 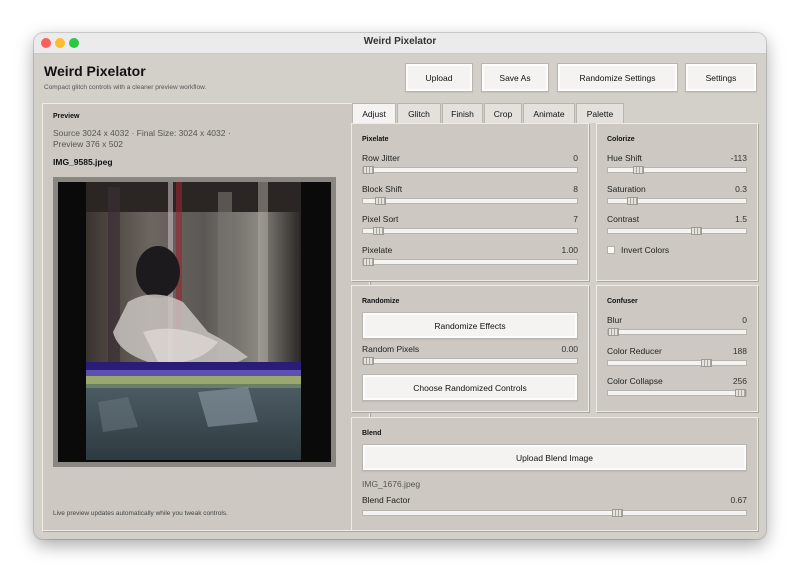 What do you see at coordinates (374, 113) in the screenshot?
I see `tab-adjust: Adjust` at bounding box center [374, 113].